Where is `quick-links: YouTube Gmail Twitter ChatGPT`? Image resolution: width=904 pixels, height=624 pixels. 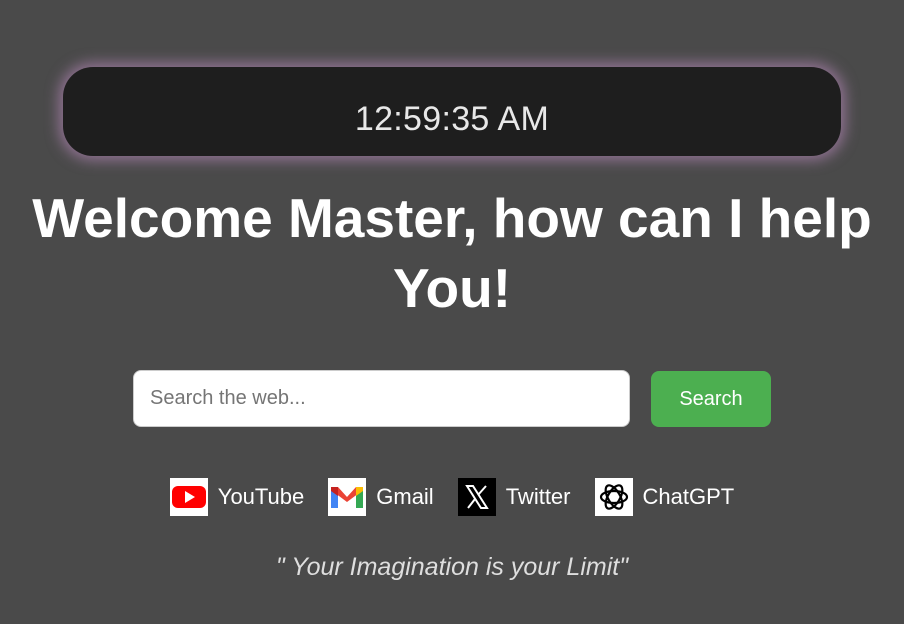
quick-links: YouTube Gmail Twitter ChatGPT is located at coordinates (452, 497).